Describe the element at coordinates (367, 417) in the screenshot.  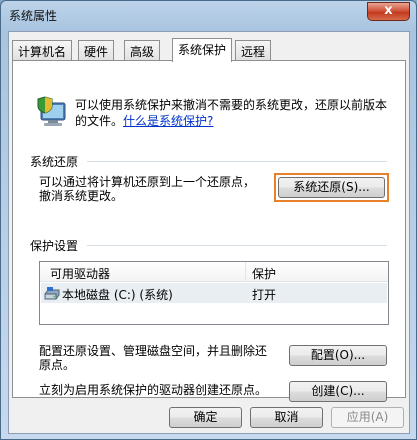
I see `apply-button: 应用(A)` at that location.